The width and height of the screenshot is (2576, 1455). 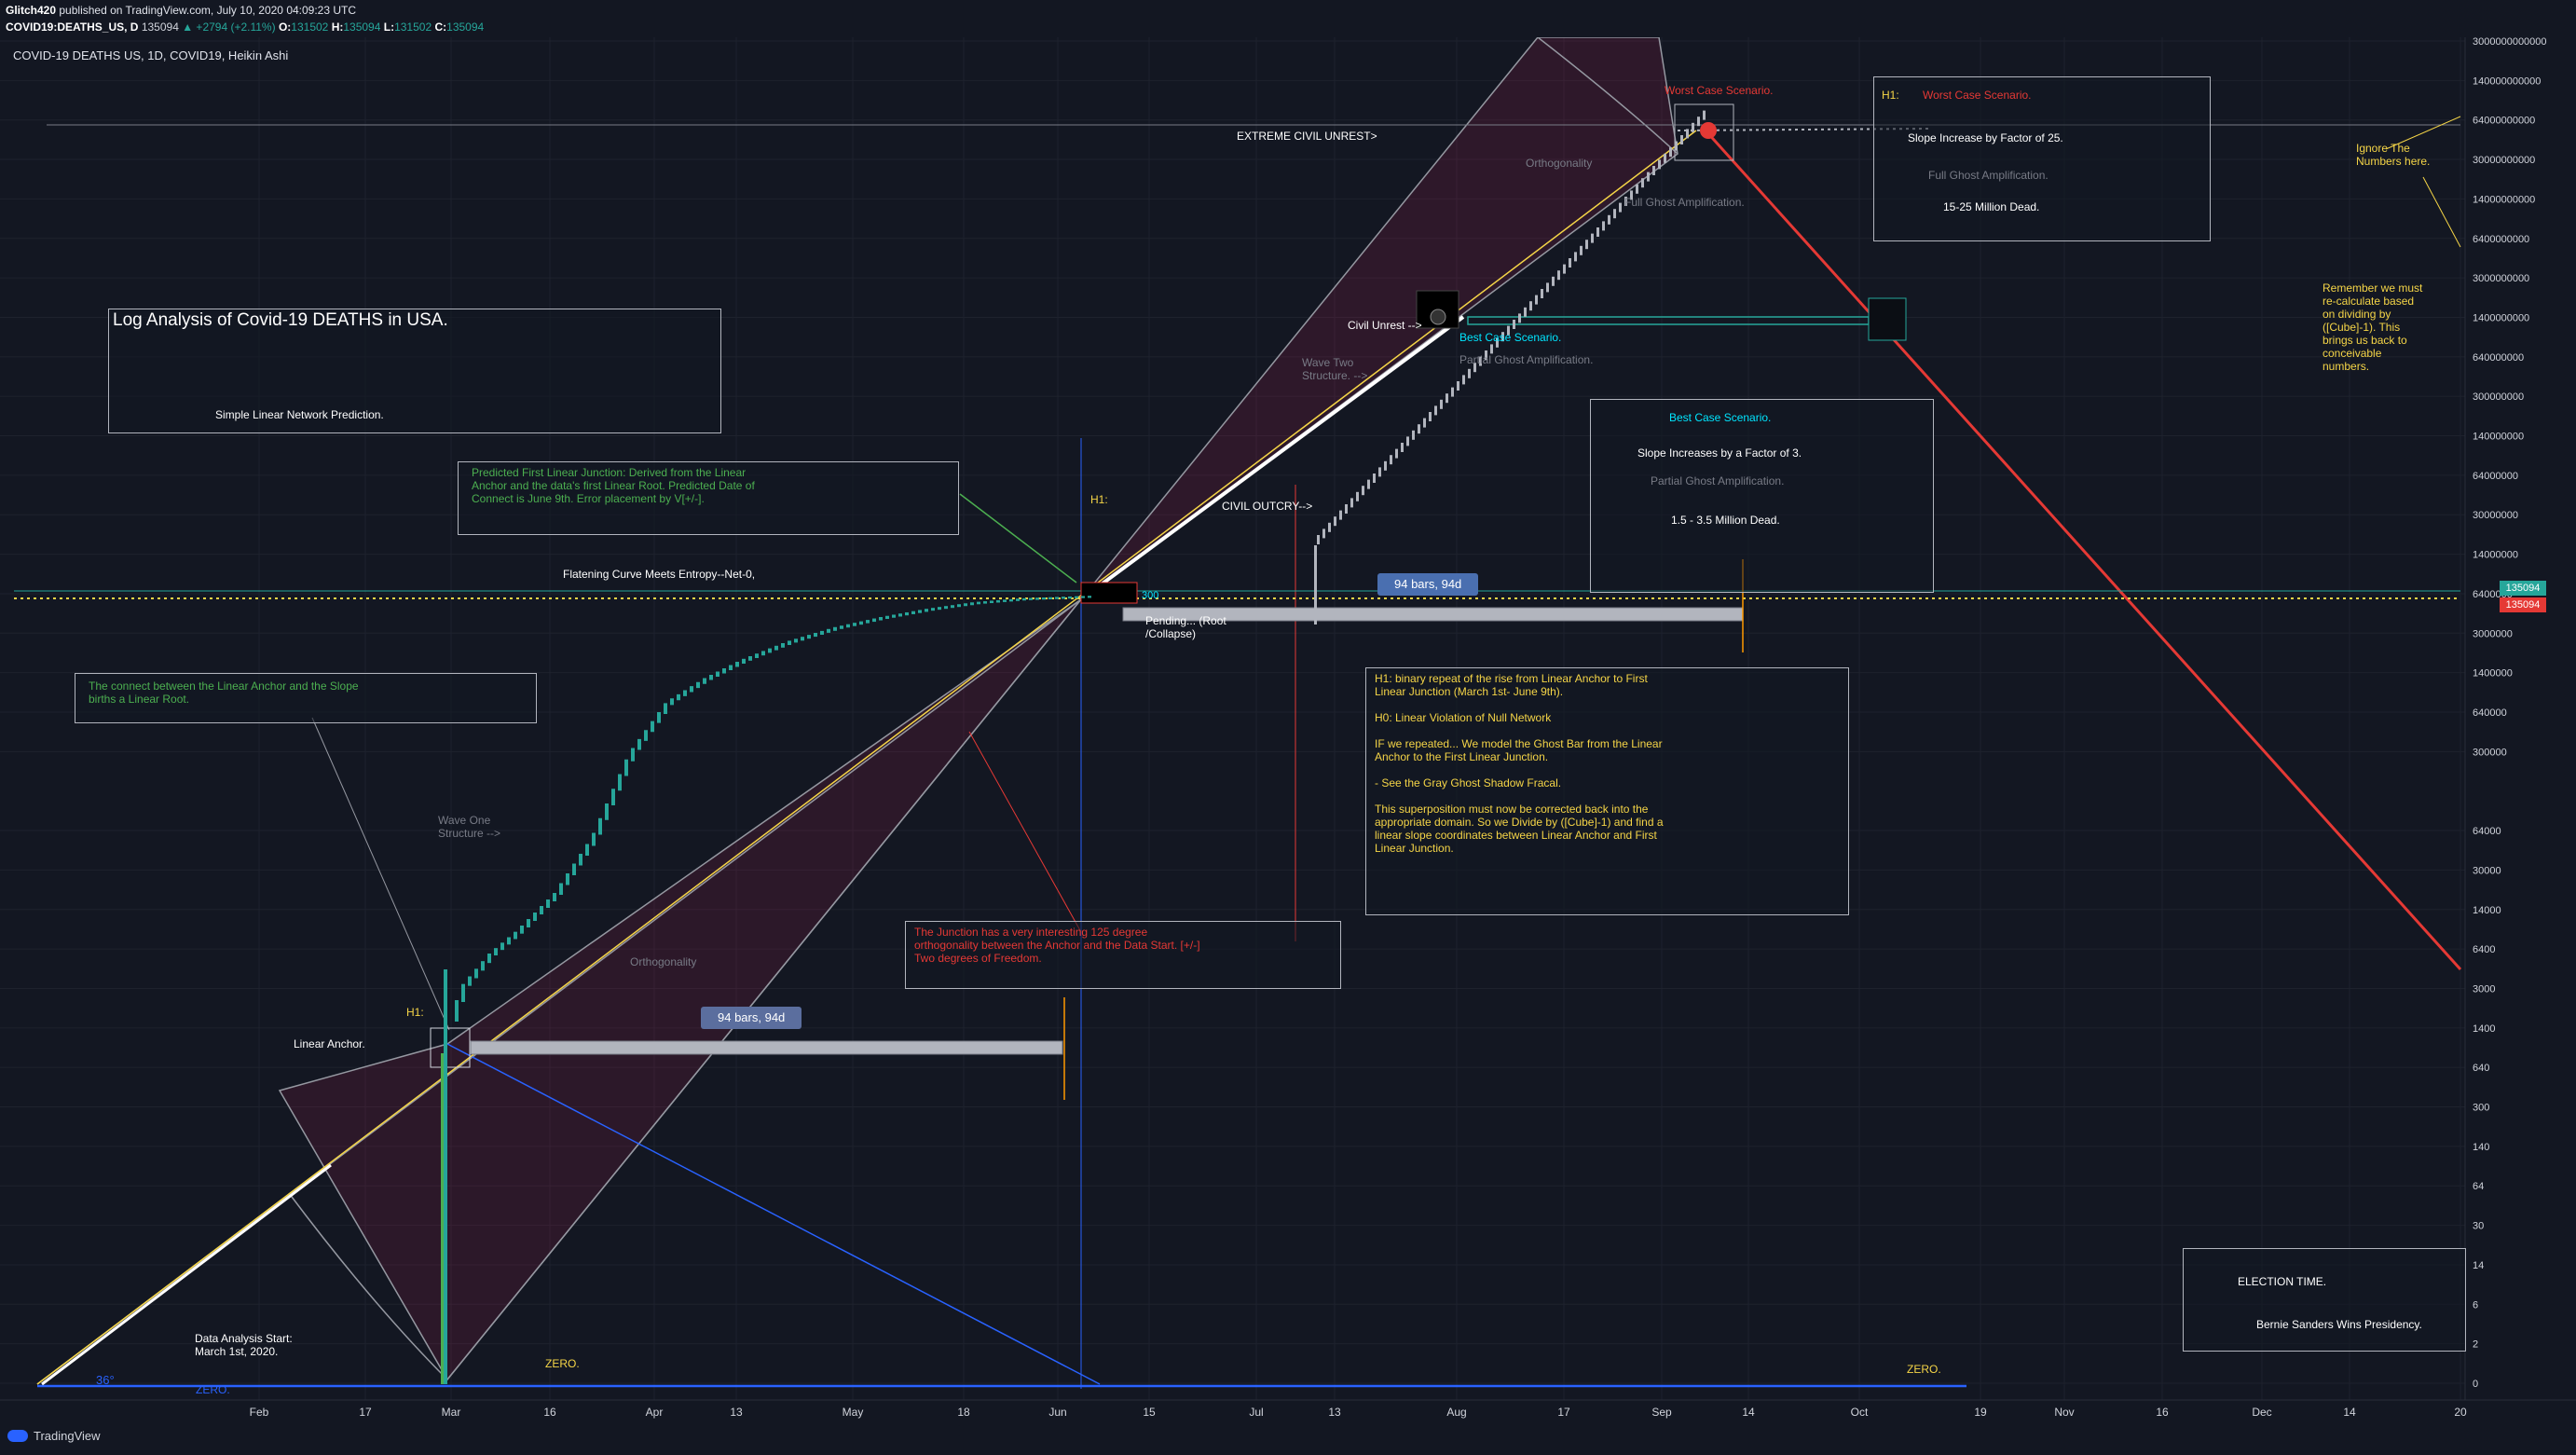 What do you see at coordinates (2504, 199) in the screenshot?
I see `y-tick-label: 14000000000` at bounding box center [2504, 199].